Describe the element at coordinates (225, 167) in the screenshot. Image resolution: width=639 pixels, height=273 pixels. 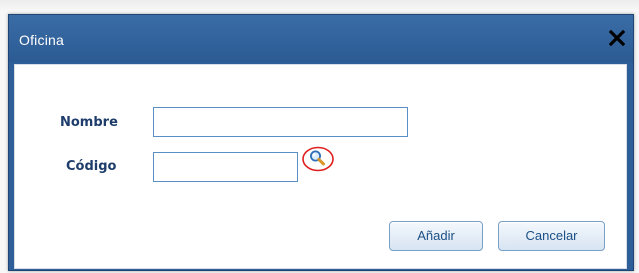
I see `codigo-input` at that location.